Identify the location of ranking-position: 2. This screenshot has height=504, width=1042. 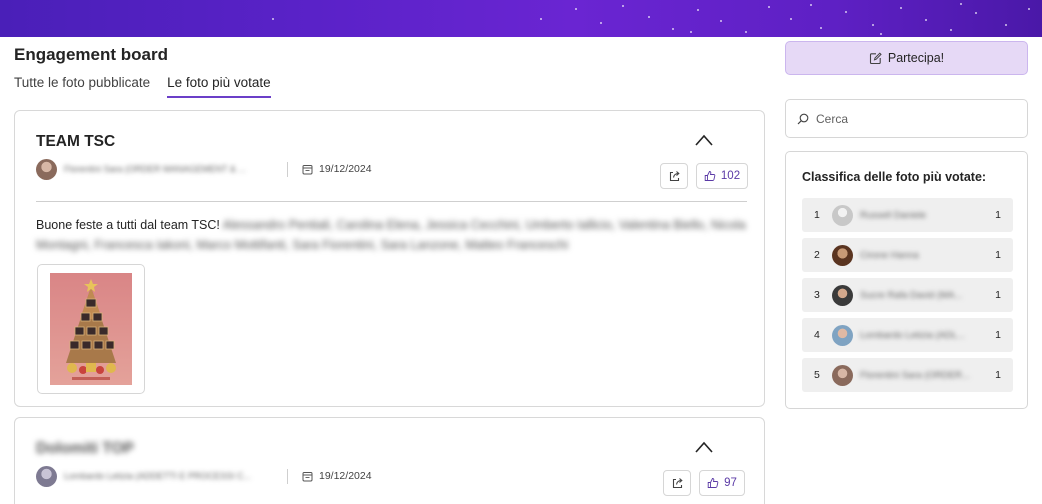
(817, 255).